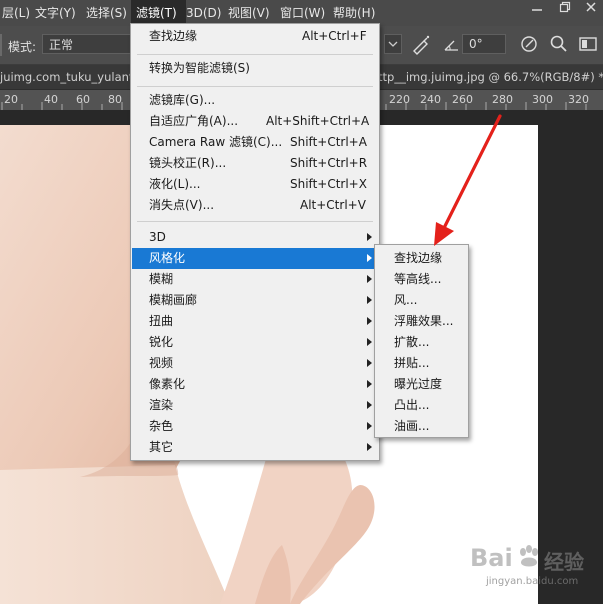 The height and width of the screenshot is (604, 603). What do you see at coordinates (255, 142) in the screenshot?
I see `menu-item-camera-raw: Camera Raw 滤镜(C)... Shift+Ctrl+A` at bounding box center [255, 142].